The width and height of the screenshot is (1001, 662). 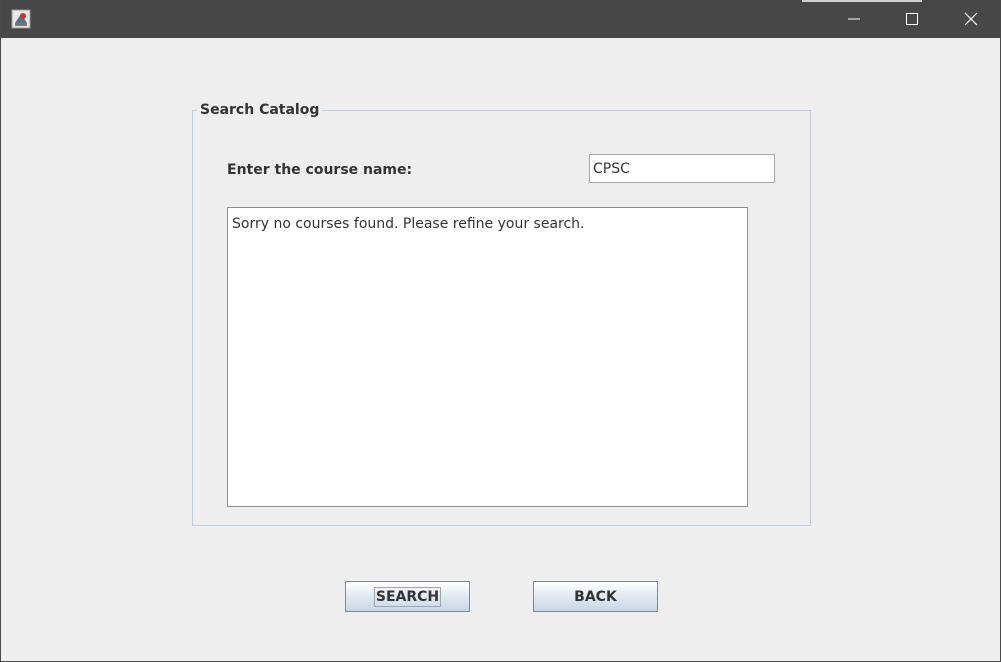 I want to click on search-button: SEARCH, so click(x=407, y=596).